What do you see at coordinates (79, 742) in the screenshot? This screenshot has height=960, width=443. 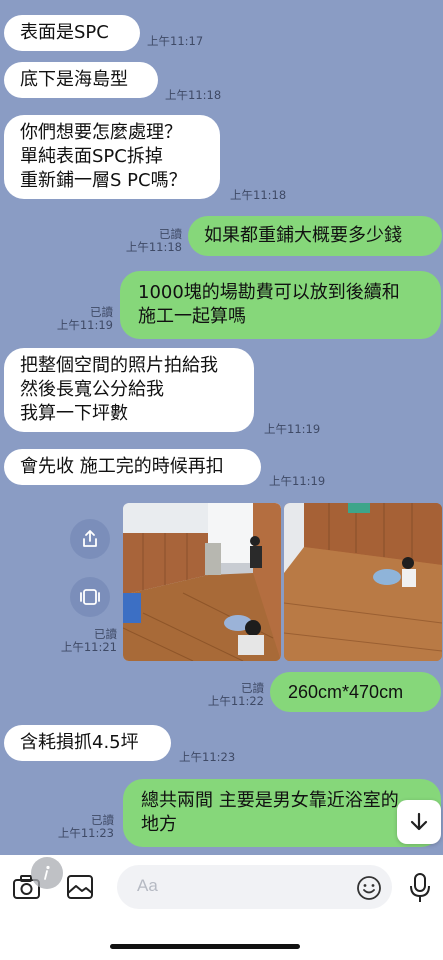 I see `message-text: 含耗損抓4.5坪` at bounding box center [79, 742].